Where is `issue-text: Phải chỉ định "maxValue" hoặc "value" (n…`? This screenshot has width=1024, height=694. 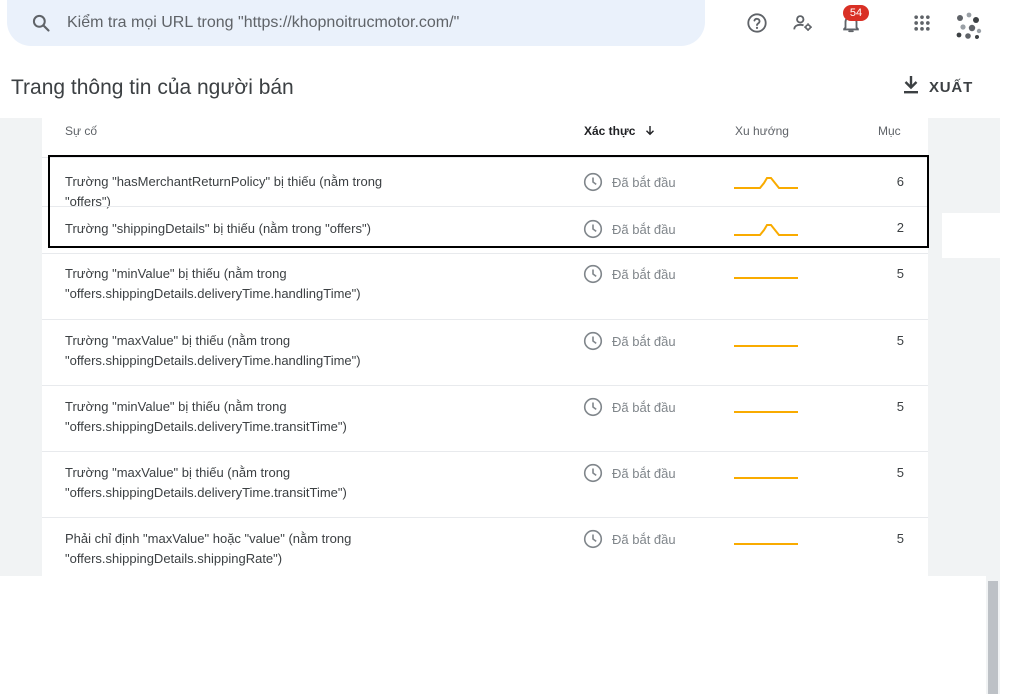 issue-text: Phải chỉ định "maxValue" hoặc "value" (n… is located at coordinates (208, 548).